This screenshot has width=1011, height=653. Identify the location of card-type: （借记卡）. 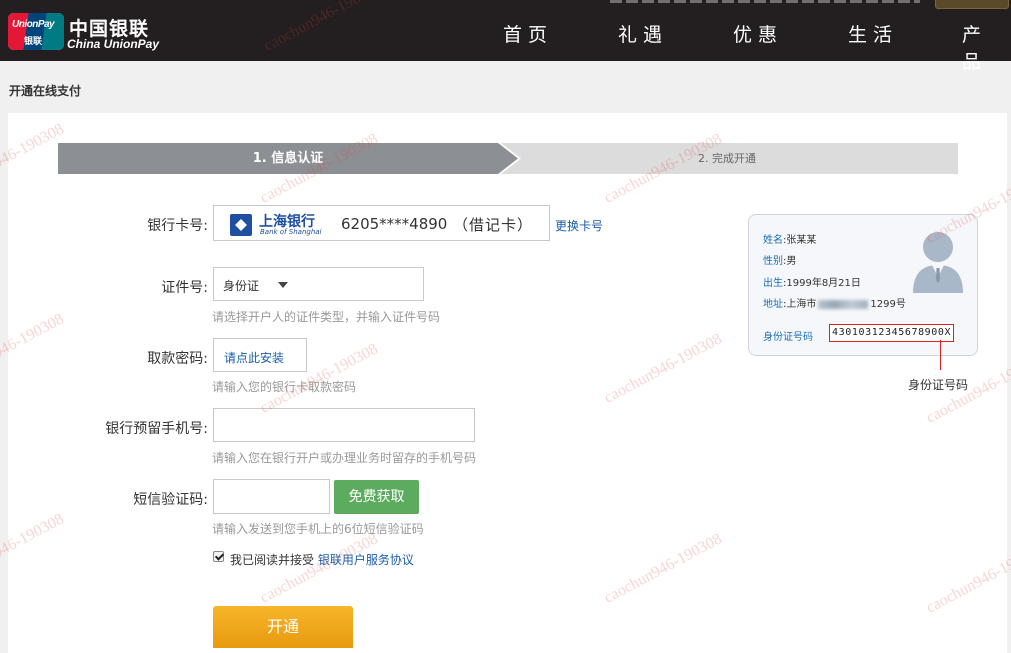
(493, 225).